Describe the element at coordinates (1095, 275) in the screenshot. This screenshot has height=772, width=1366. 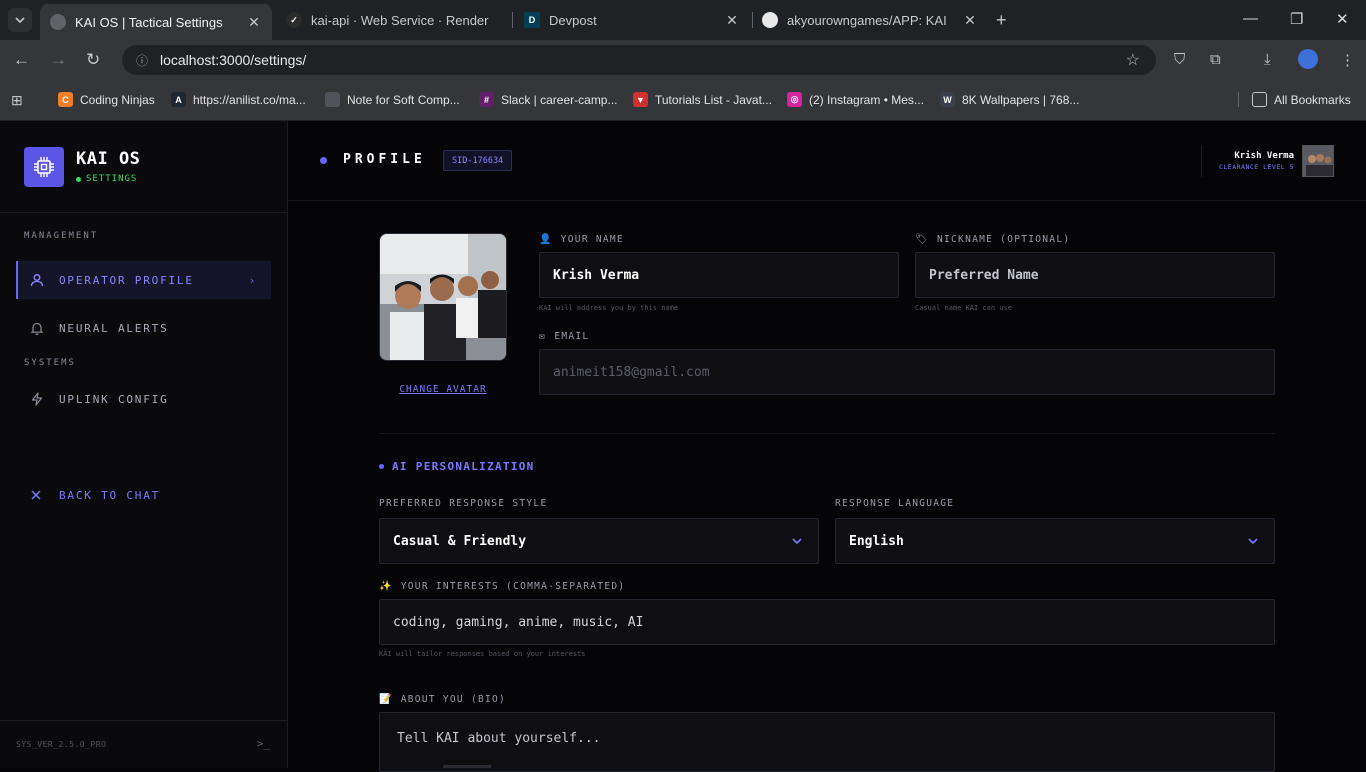
I see `nickname-field: Preferred Name` at that location.